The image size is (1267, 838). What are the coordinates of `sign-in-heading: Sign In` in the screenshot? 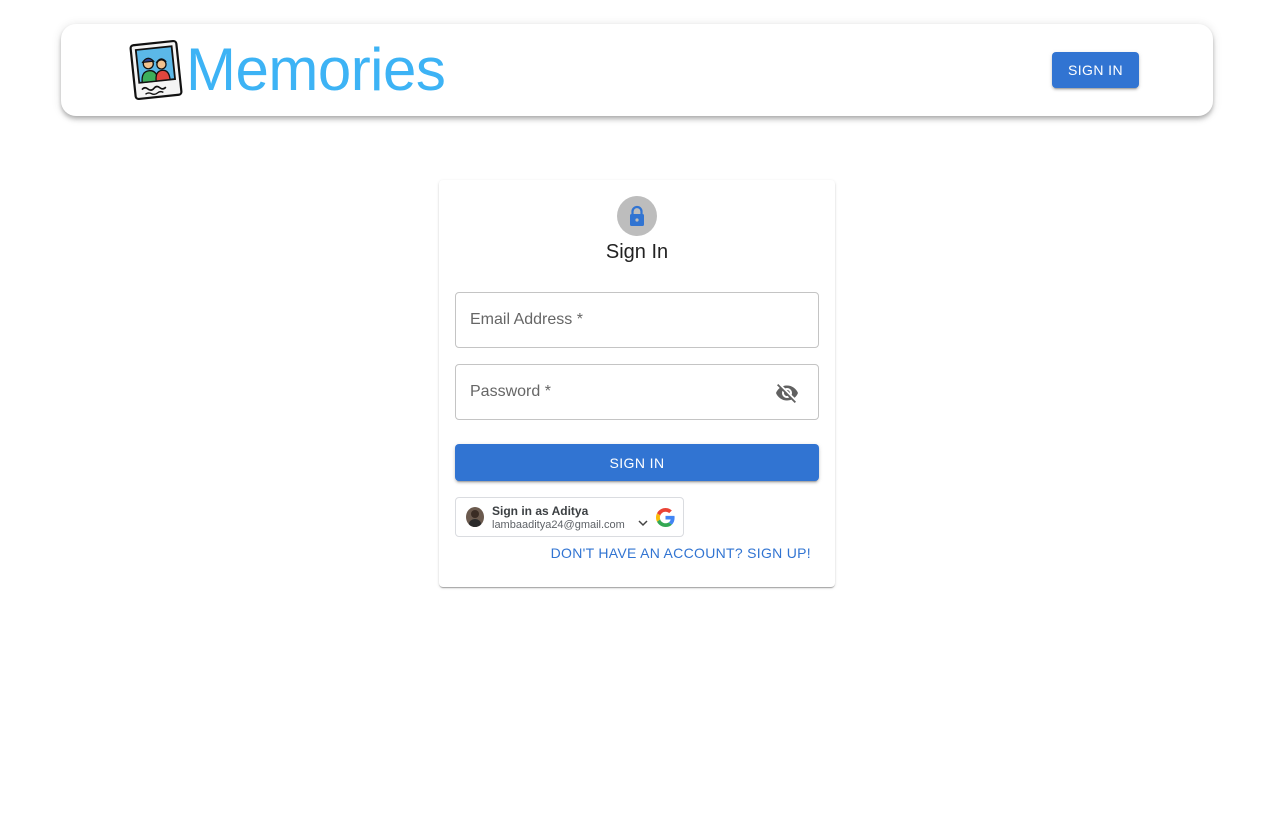 It's located at (637, 252).